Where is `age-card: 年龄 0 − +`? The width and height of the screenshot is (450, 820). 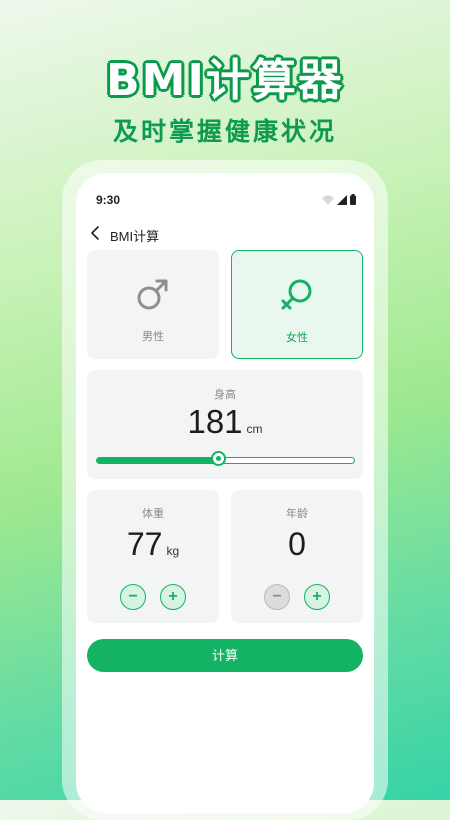
age-card: 年龄 0 − + is located at coordinates (297, 556).